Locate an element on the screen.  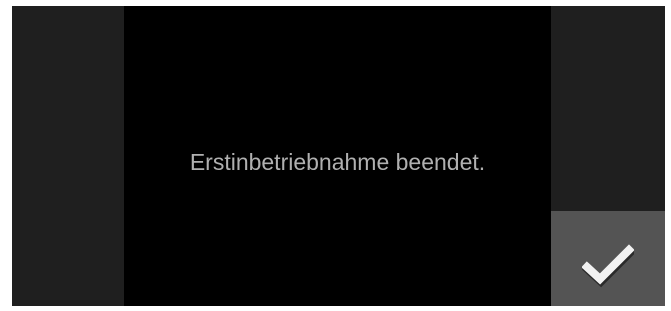
confirm-button is located at coordinates (608, 258).